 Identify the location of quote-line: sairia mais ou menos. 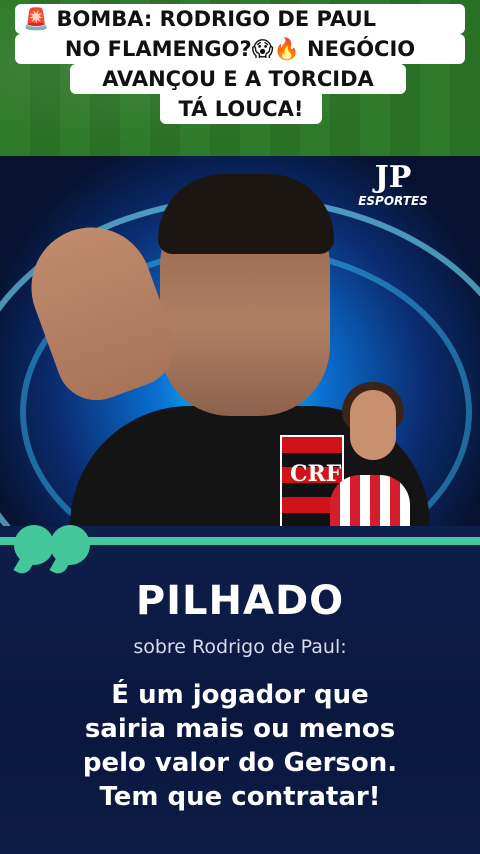
(240, 729).